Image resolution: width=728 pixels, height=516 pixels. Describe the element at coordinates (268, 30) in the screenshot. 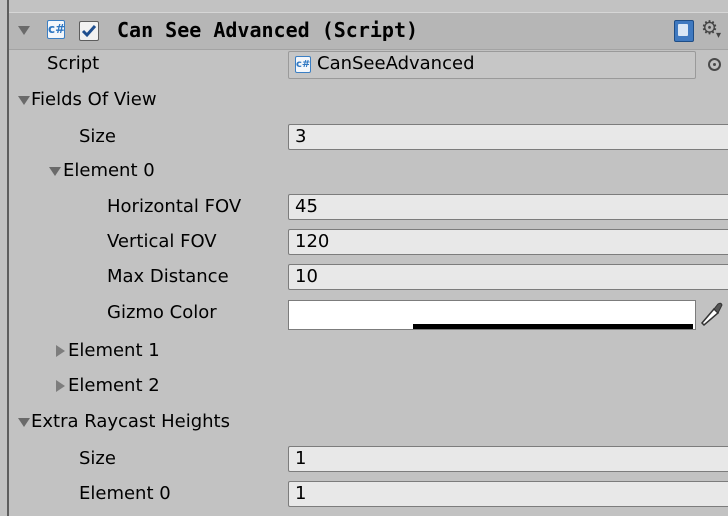

I see `component-title: Can See Advanced (Script)` at that location.